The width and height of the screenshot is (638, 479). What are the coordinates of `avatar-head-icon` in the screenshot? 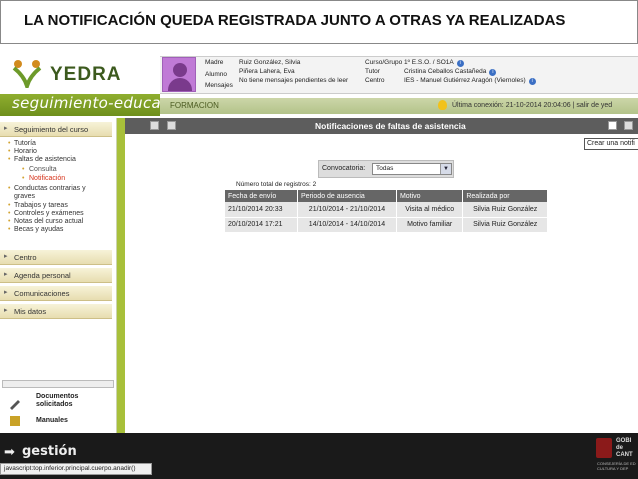 It's located at (180, 70).